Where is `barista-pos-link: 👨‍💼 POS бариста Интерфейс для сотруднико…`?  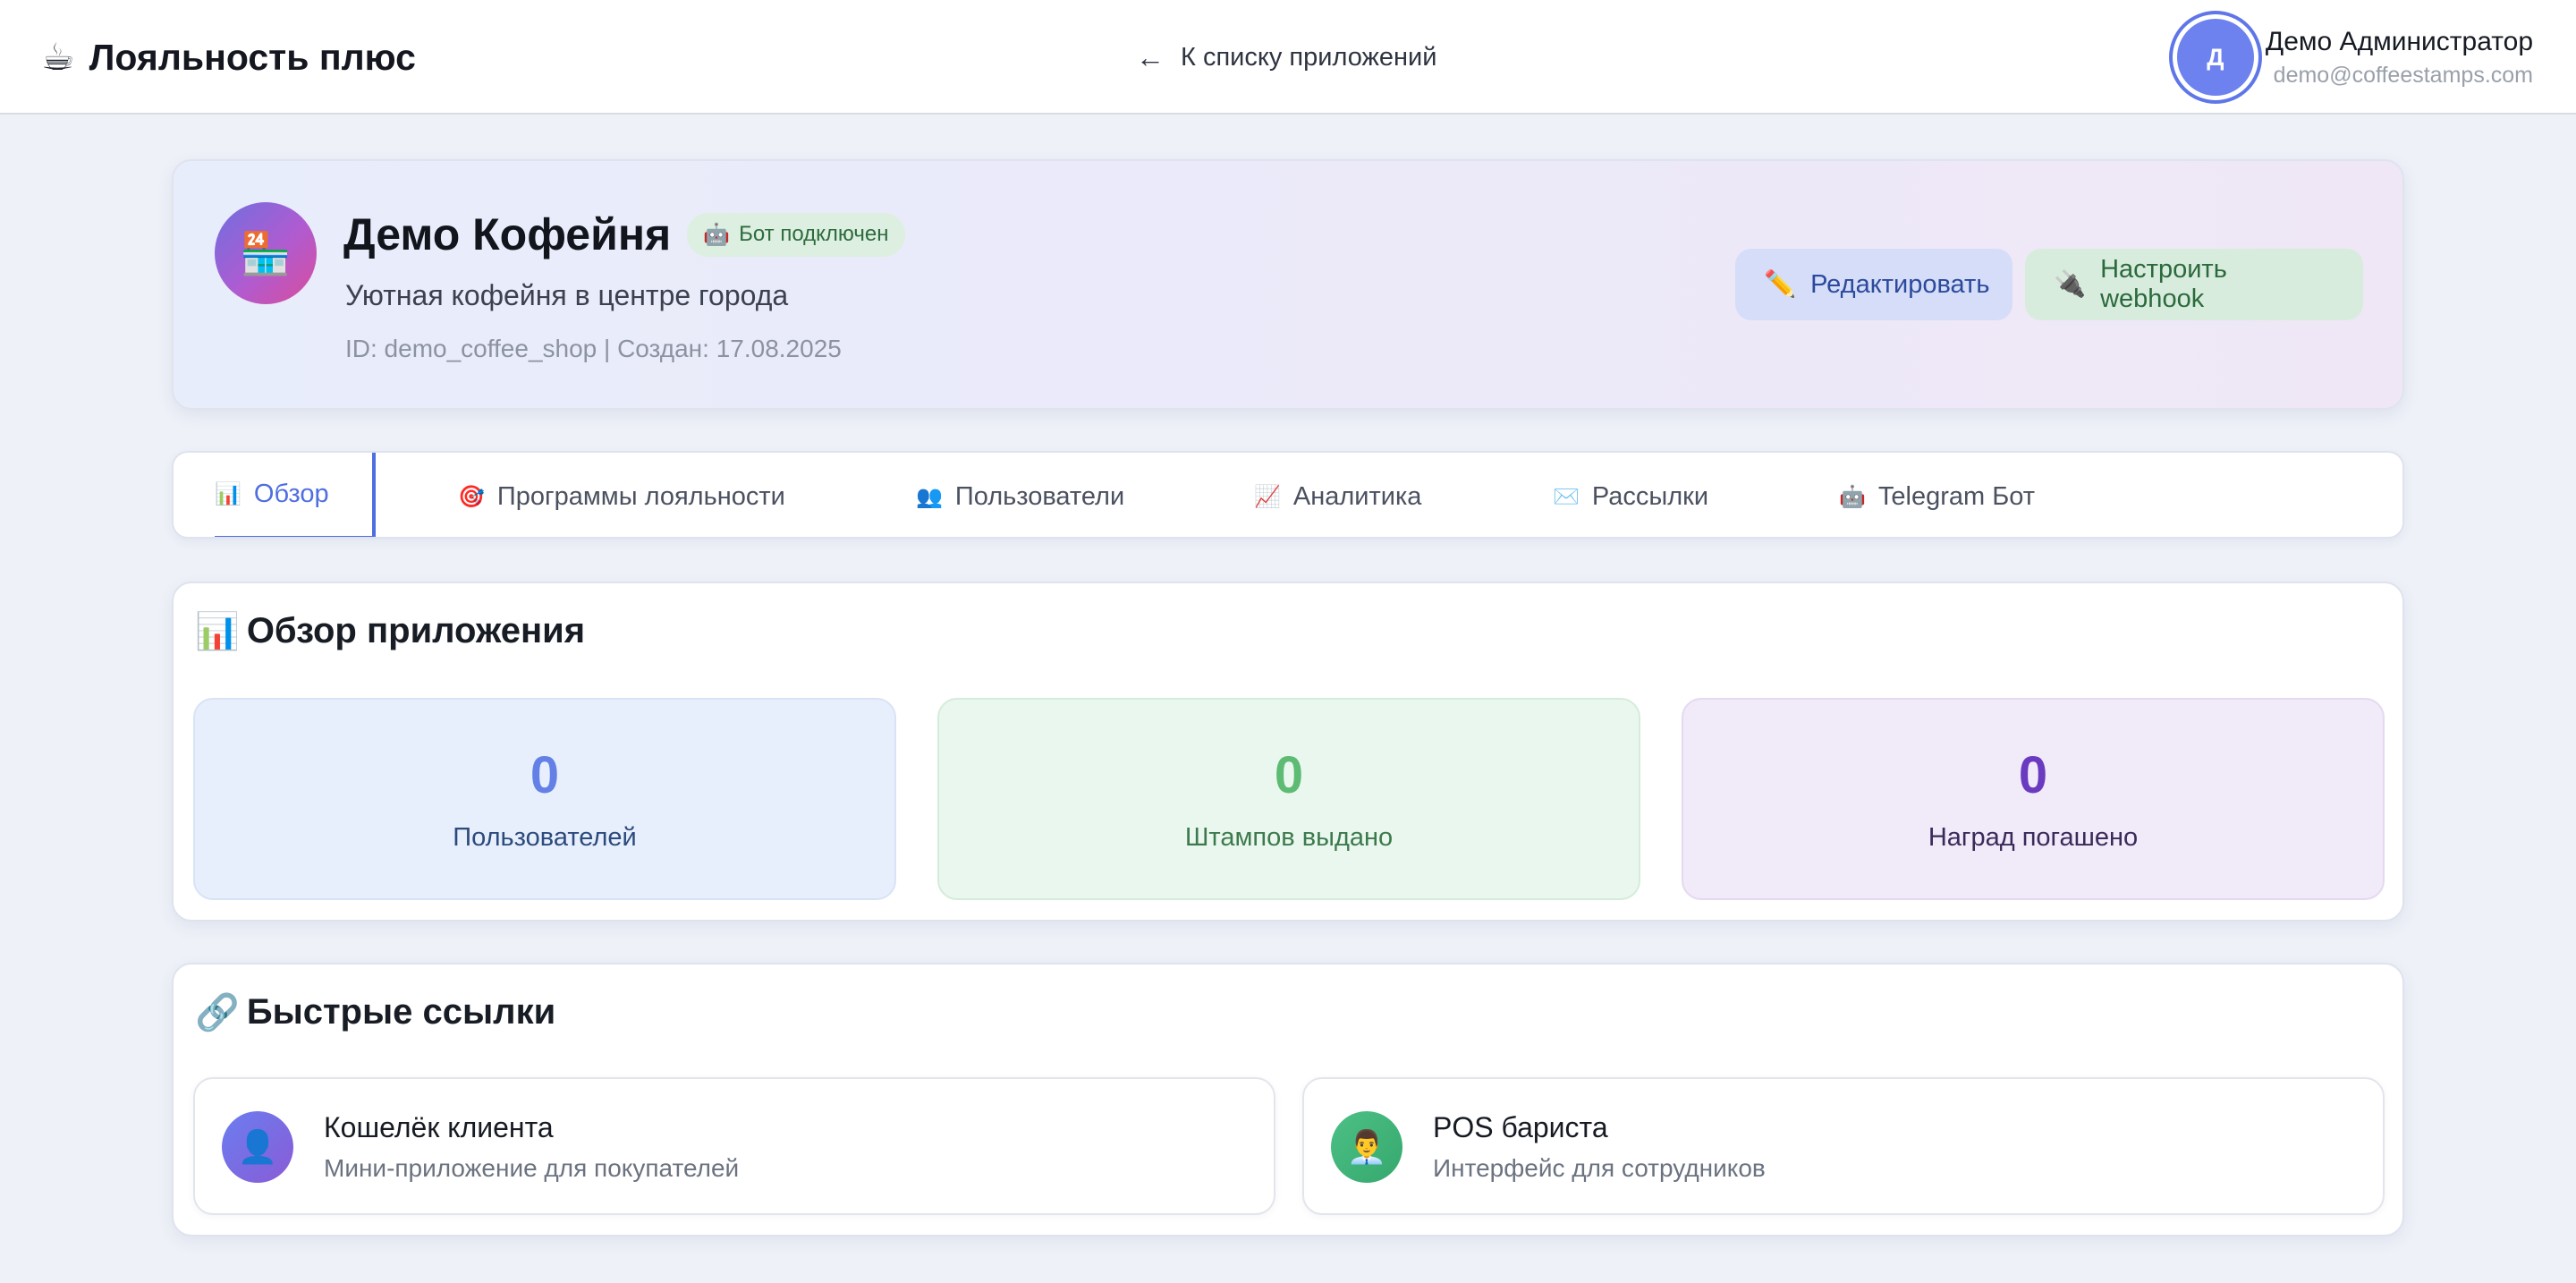
barista-pos-link: 👨‍💼 POS бариста Интерфейс для сотруднико… is located at coordinates (1843, 1146).